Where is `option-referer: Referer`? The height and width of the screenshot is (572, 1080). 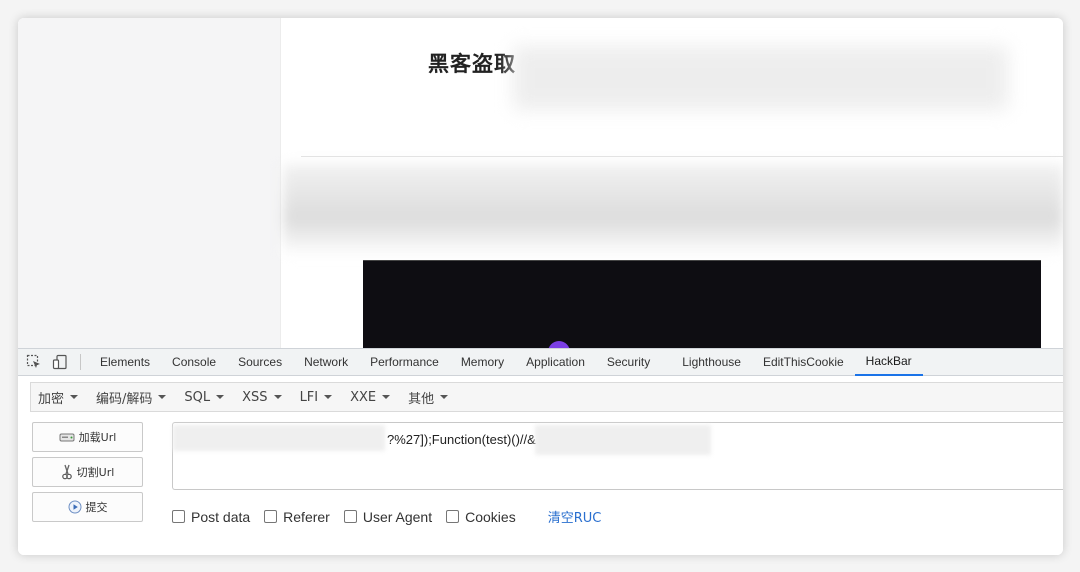 option-referer: Referer is located at coordinates (297, 517).